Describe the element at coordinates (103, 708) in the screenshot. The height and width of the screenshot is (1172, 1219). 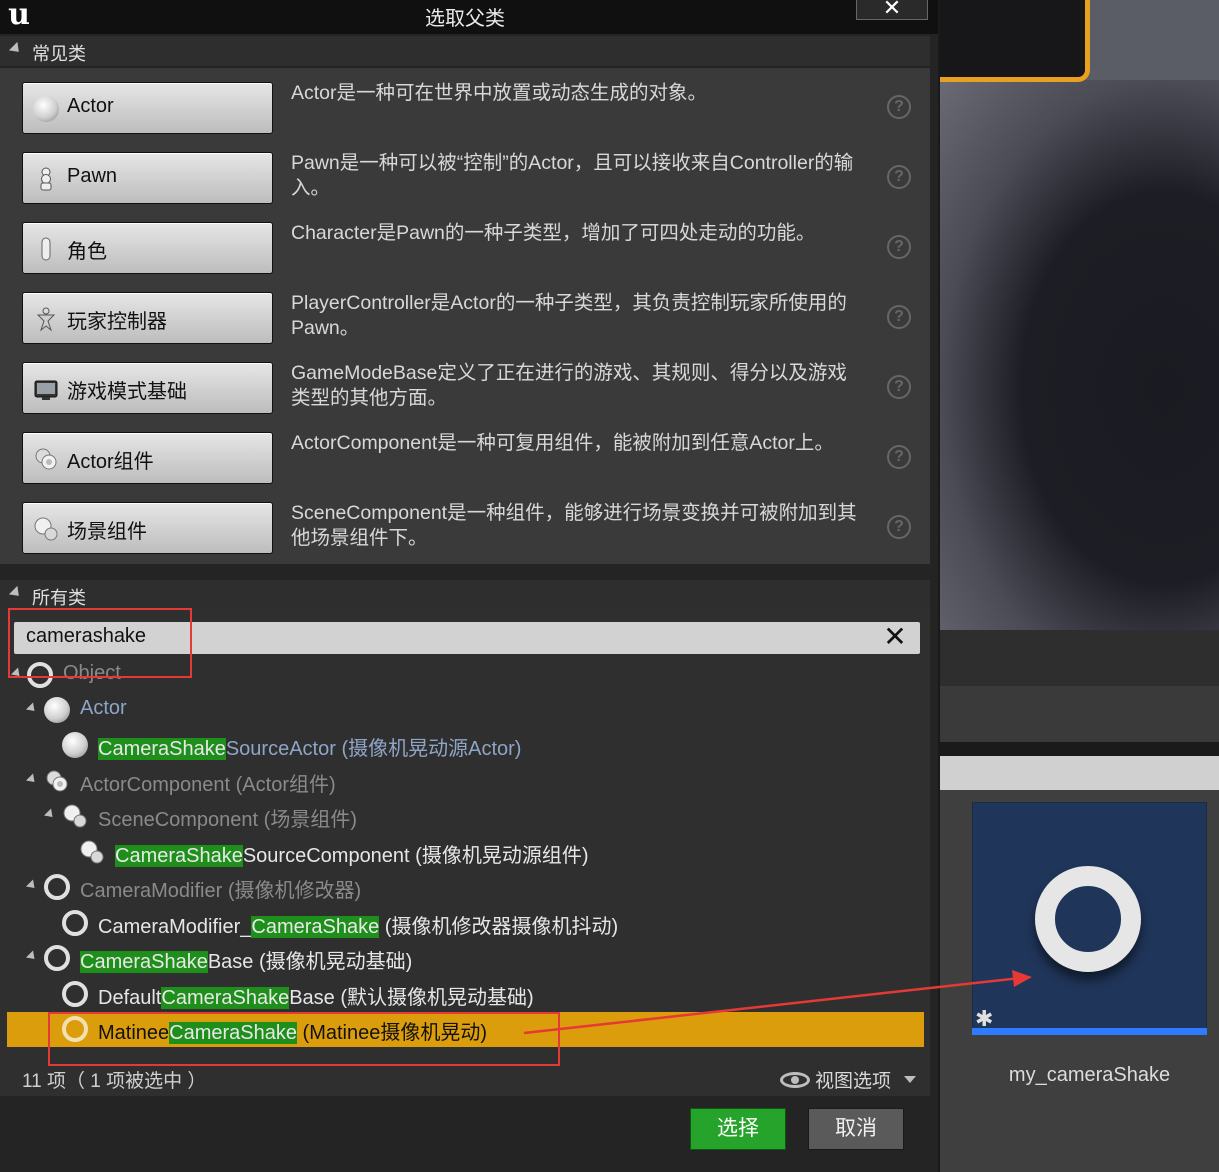
I see `tree-item-label: Actor` at that location.